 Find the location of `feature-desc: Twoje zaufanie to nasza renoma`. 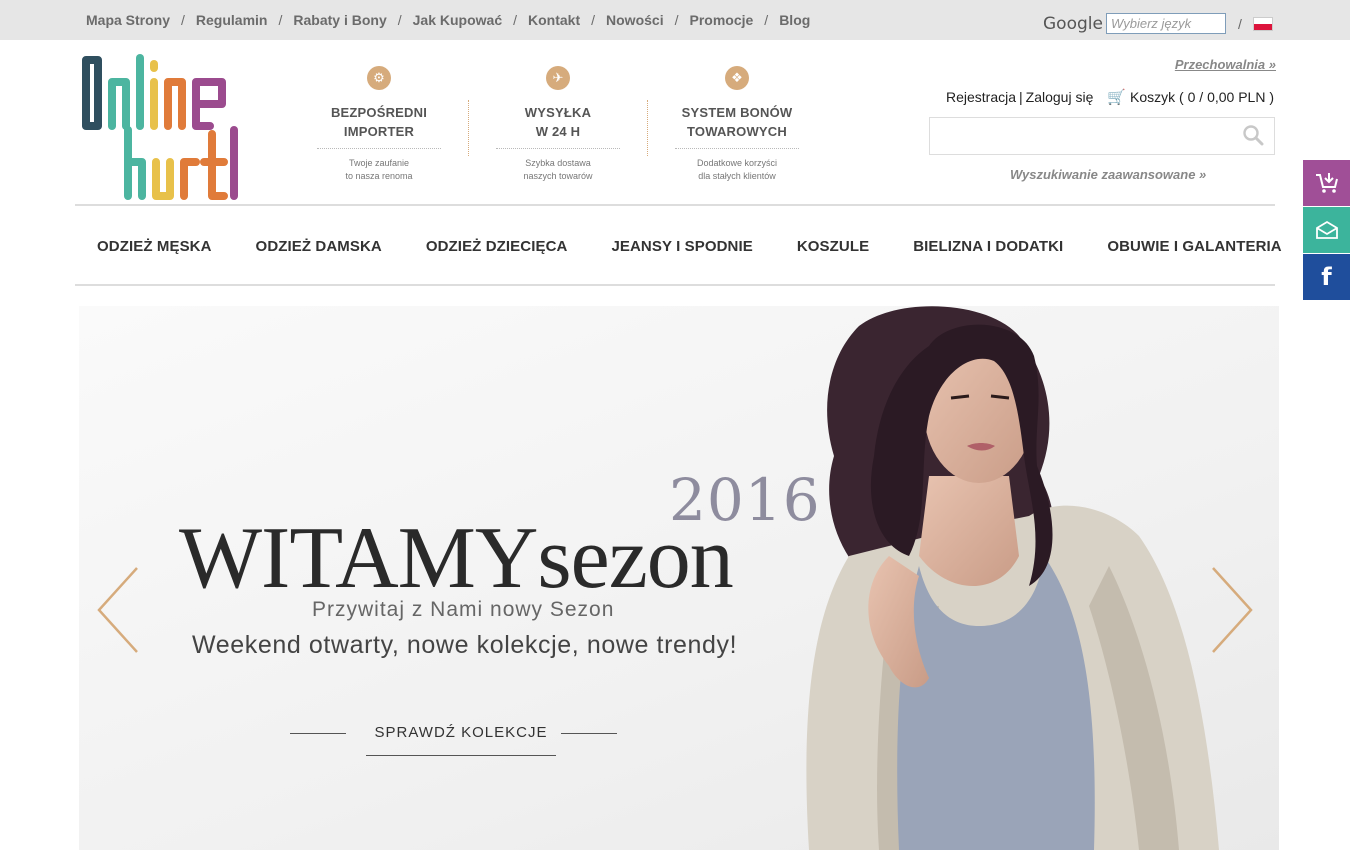

feature-desc: Twoje zaufanie to nasza renoma is located at coordinates (379, 169).